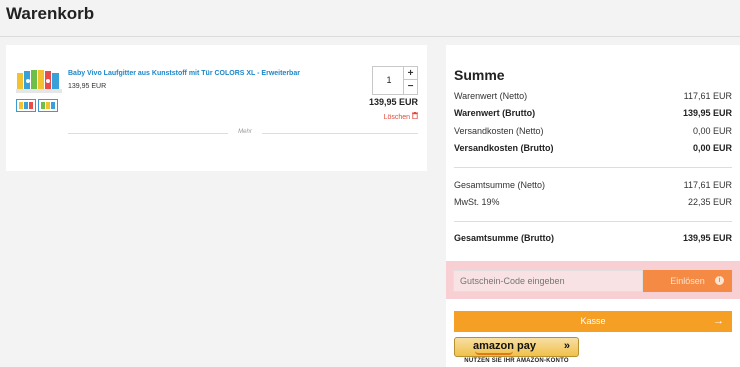 The width and height of the screenshot is (740, 367). Describe the element at coordinates (245, 132) in the screenshot. I see `more-toggle: Mehr` at that location.